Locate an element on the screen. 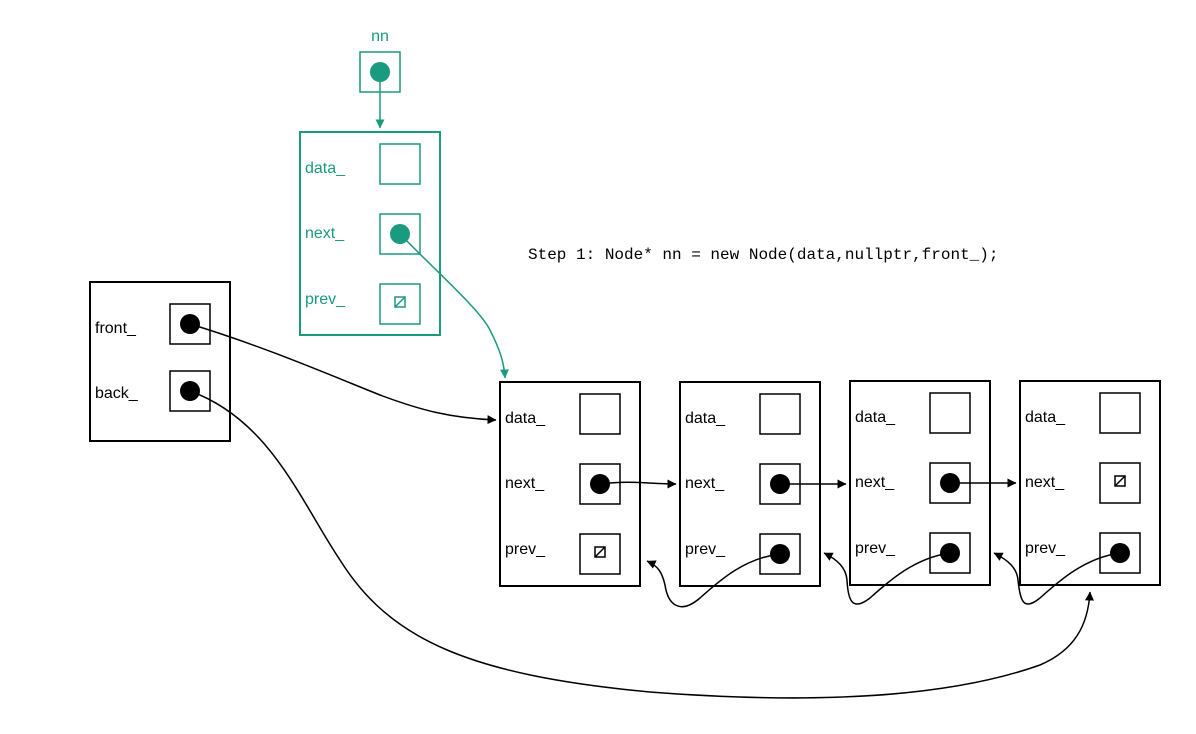 The width and height of the screenshot is (1196, 734). node-2-next-label: next_ is located at coordinates (705, 483).